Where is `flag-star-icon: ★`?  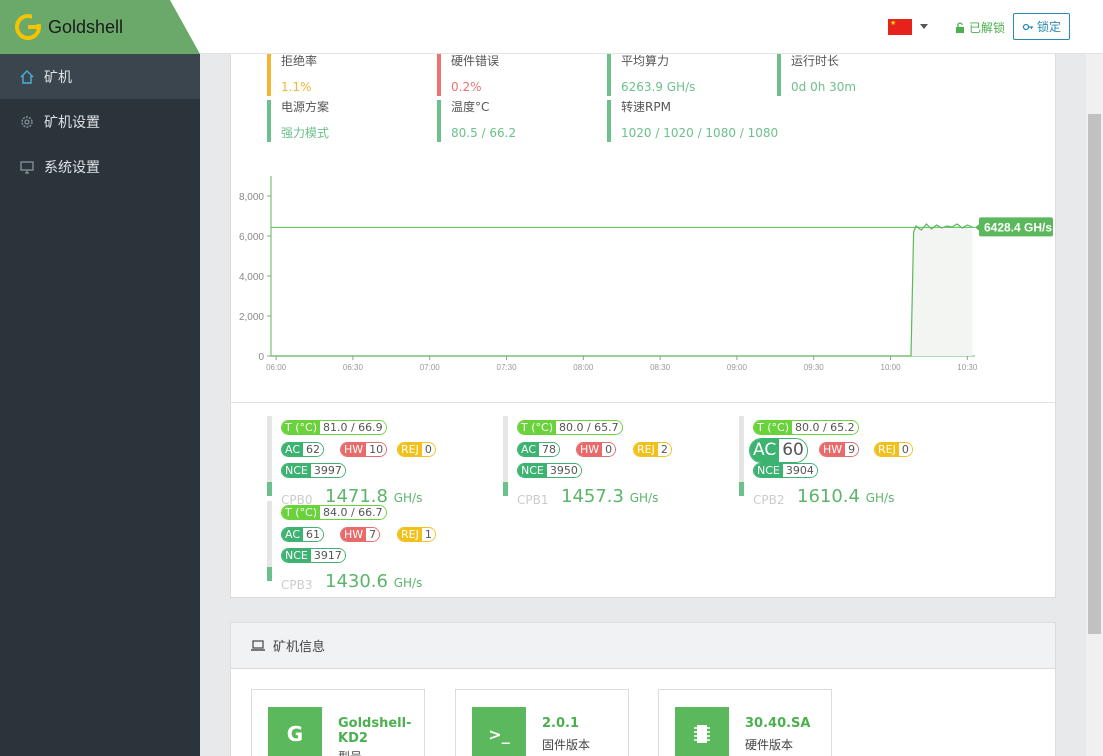 flag-star-icon: ★ is located at coordinates (893, 23).